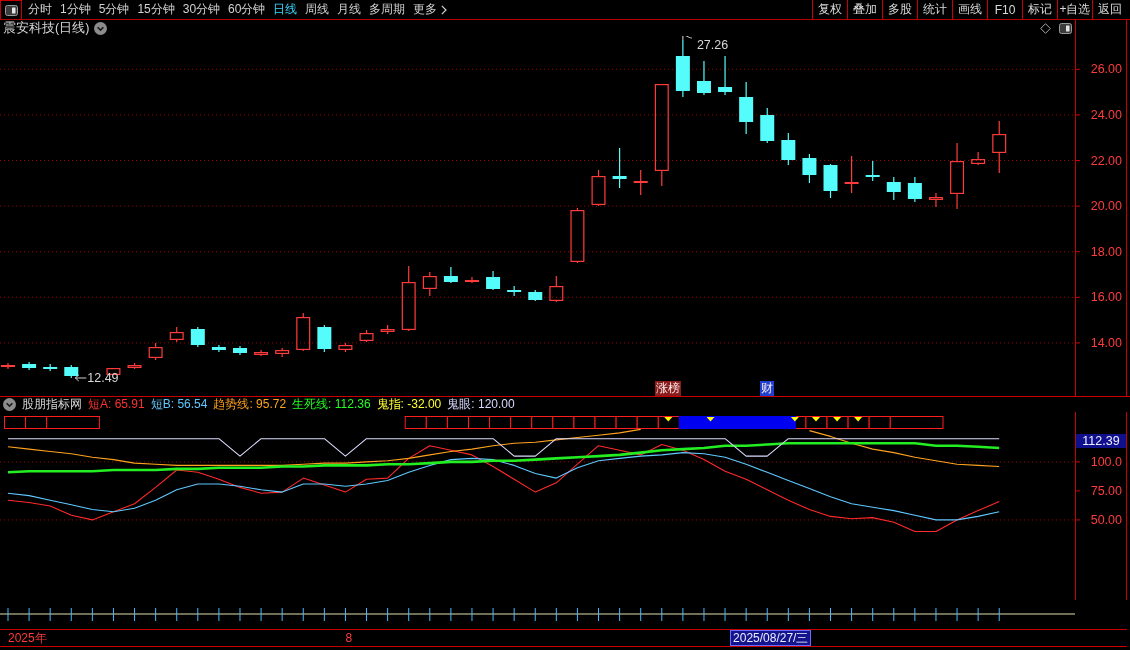 Image resolution: width=1130 pixels, height=650 pixels. I want to click on panel-toggle-button, so click(11, 9).